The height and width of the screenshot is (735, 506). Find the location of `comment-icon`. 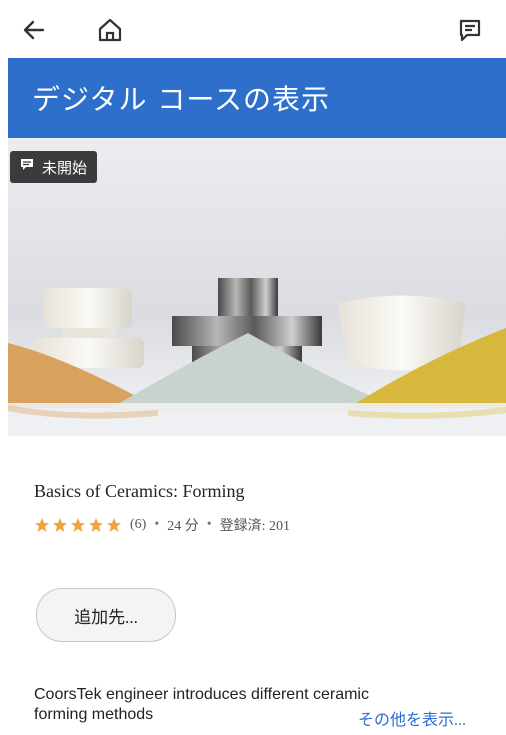

comment-icon is located at coordinates (27, 167).